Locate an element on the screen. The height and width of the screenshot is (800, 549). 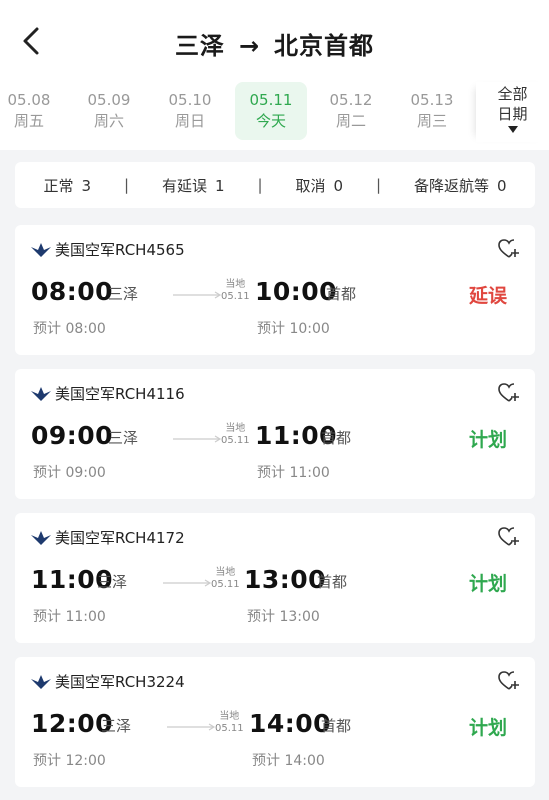
route-arrow: → is located at coordinates (249, 46).